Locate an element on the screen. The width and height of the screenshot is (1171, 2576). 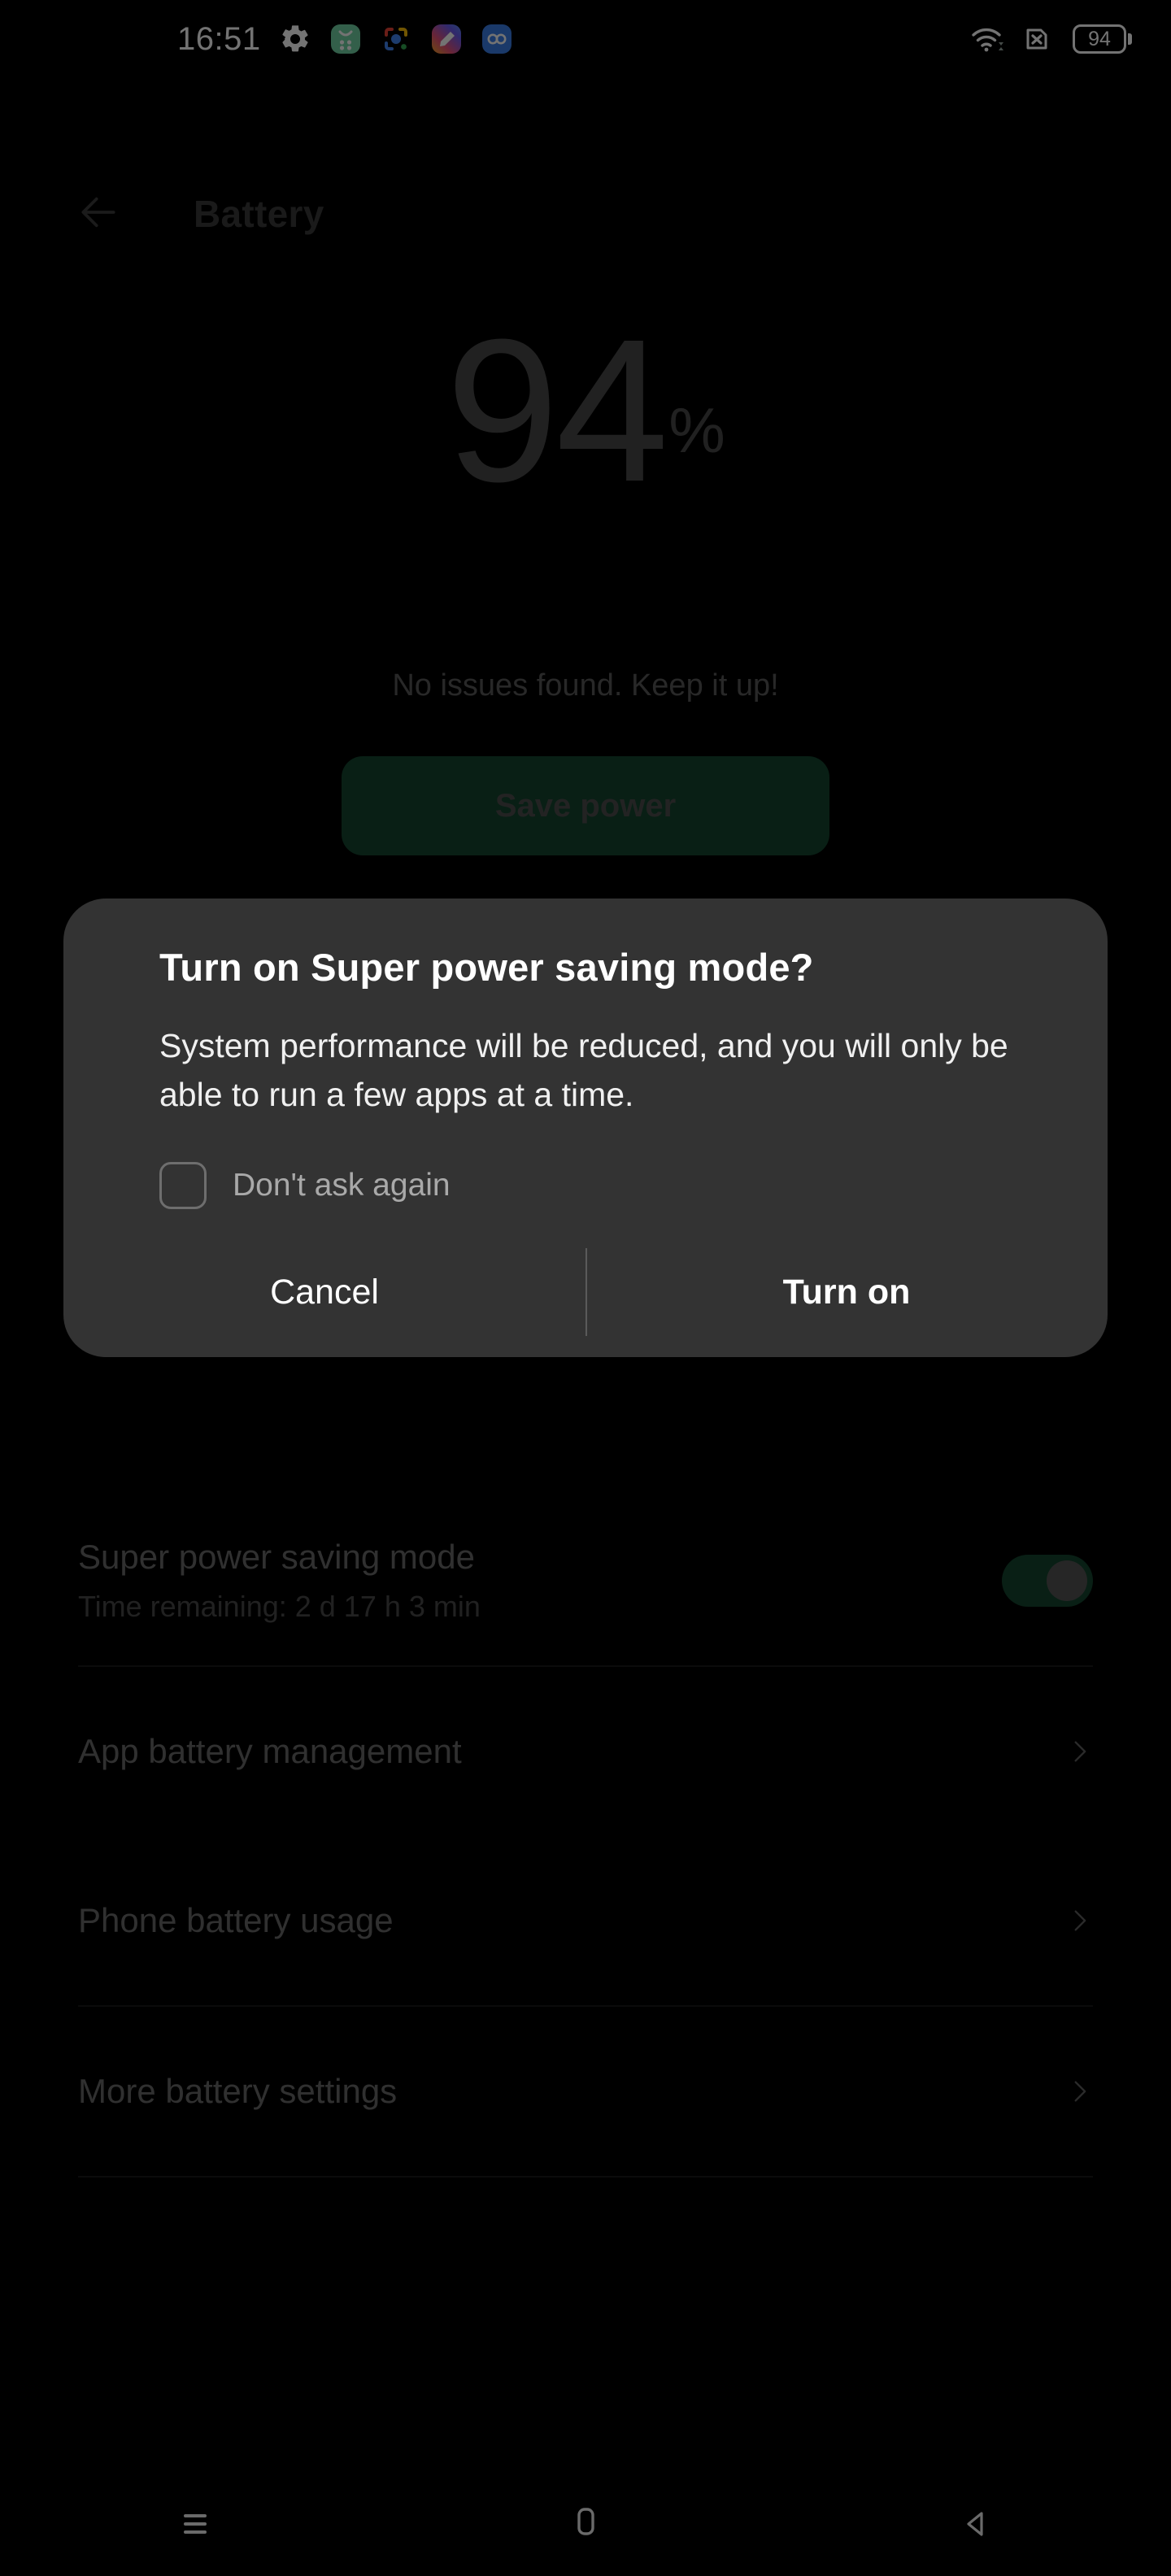
system-navigation-bar is located at coordinates (585, 2524).